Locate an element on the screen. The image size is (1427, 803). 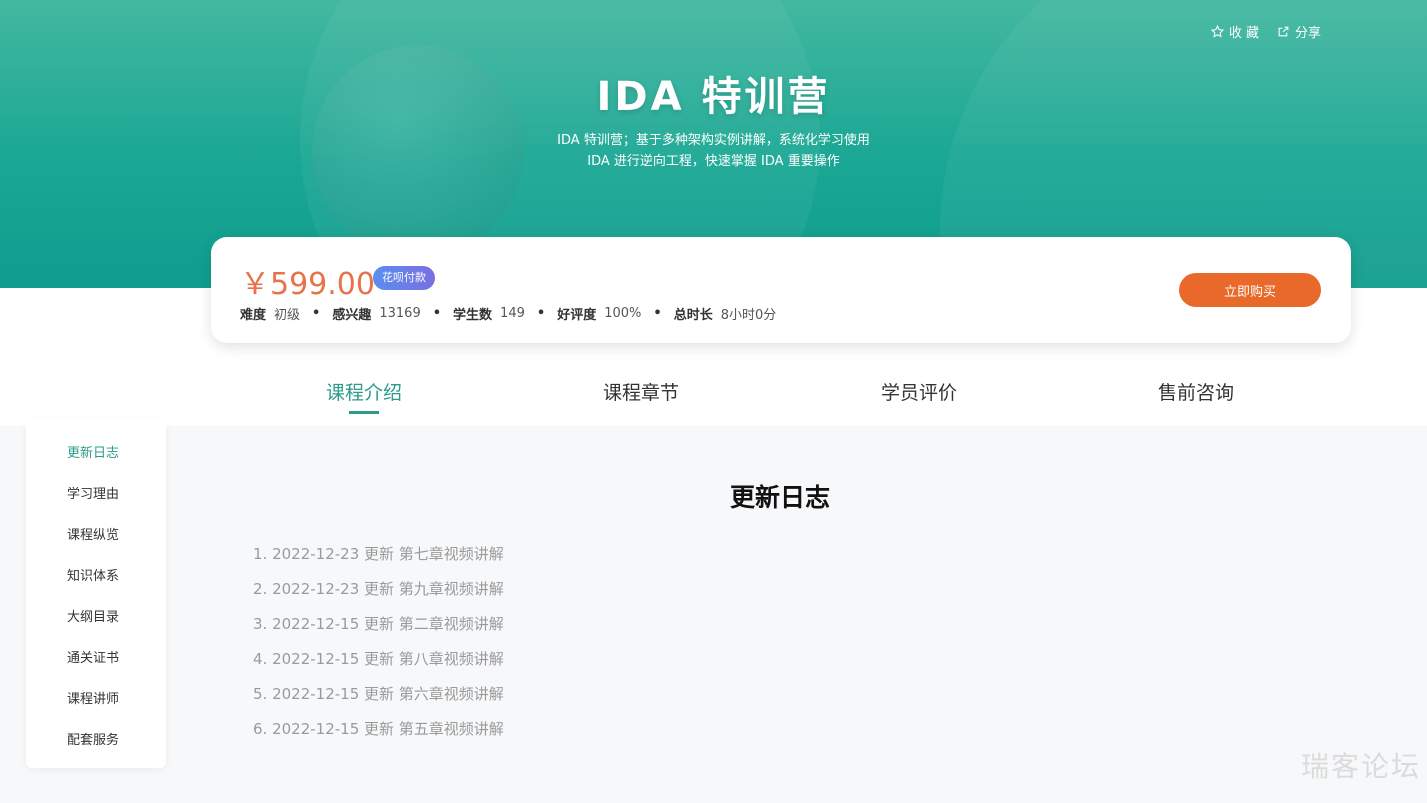
stat-value-duration: 8小时0分 is located at coordinates (748, 315).